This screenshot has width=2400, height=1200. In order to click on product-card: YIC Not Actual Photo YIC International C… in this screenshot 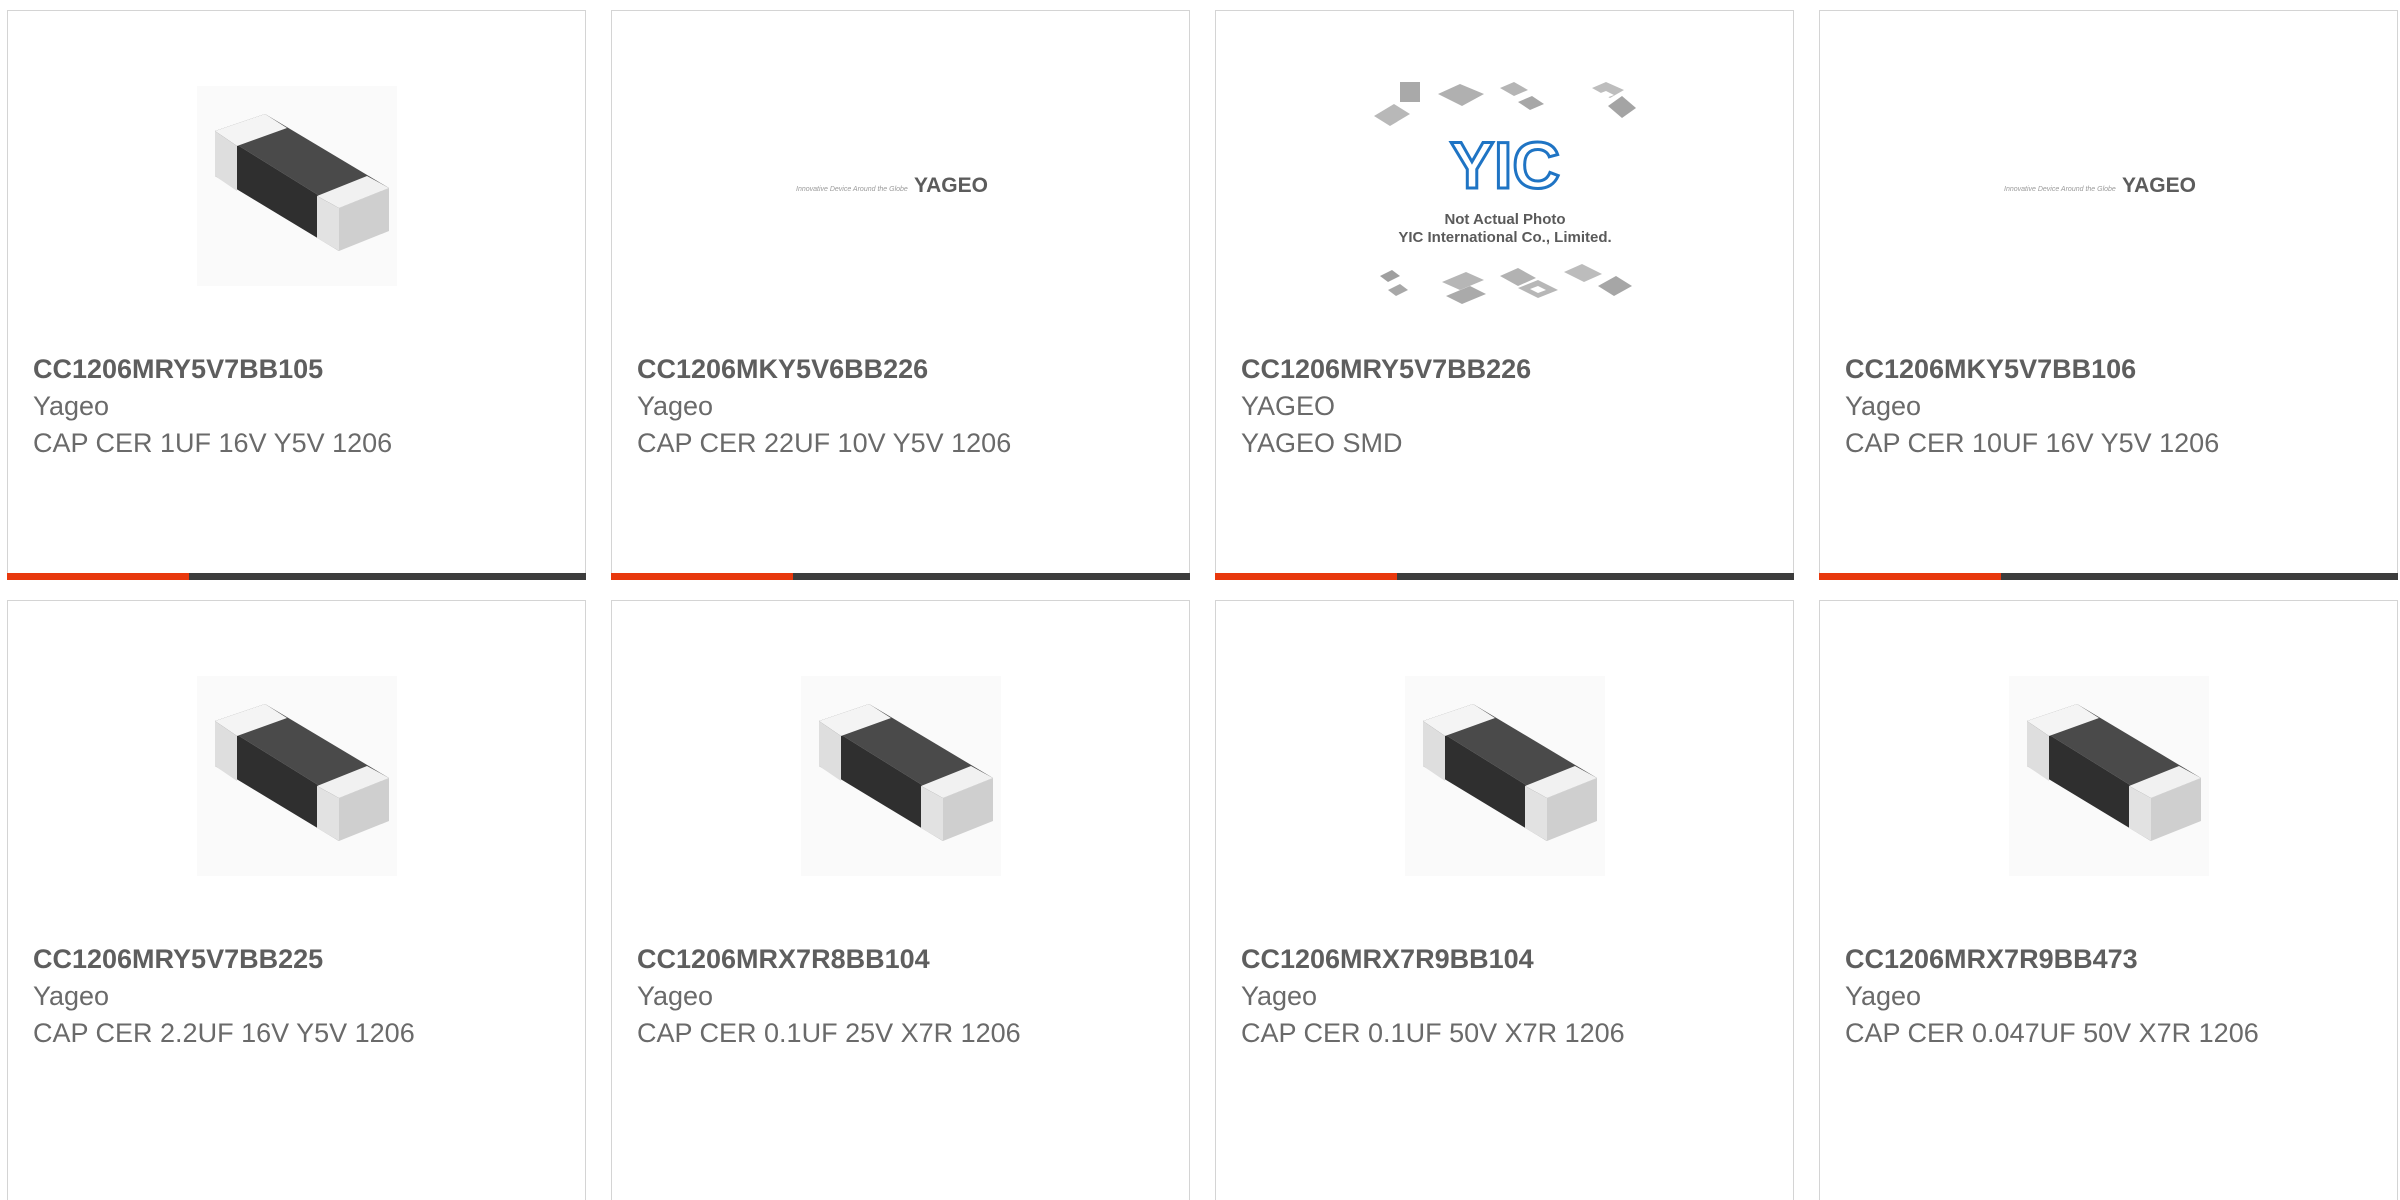, I will do `click(1504, 295)`.